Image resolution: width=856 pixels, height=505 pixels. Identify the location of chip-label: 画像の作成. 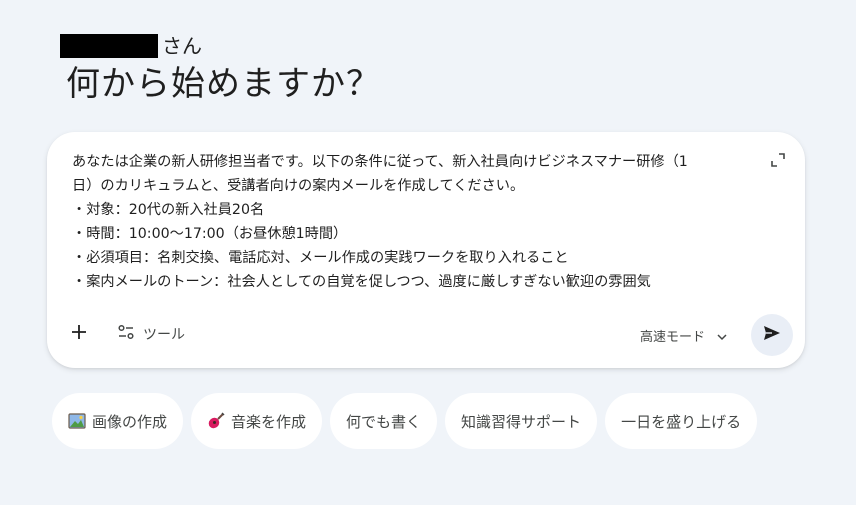
(130, 421).